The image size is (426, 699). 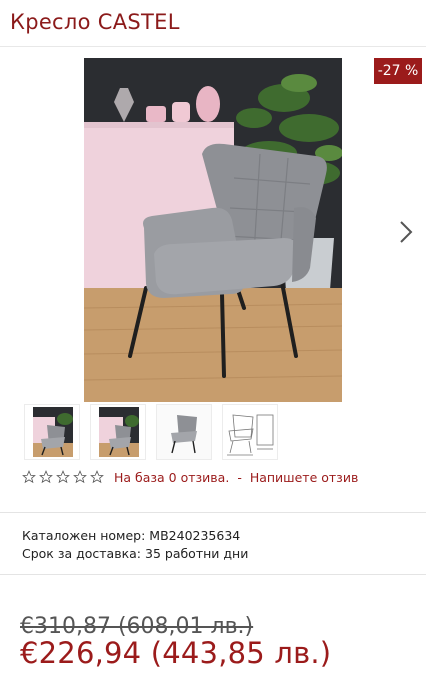 What do you see at coordinates (176, 653) in the screenshot?
I see `current-price: €226,94 (443,85 лв.)` at bounding box center [176, 653].